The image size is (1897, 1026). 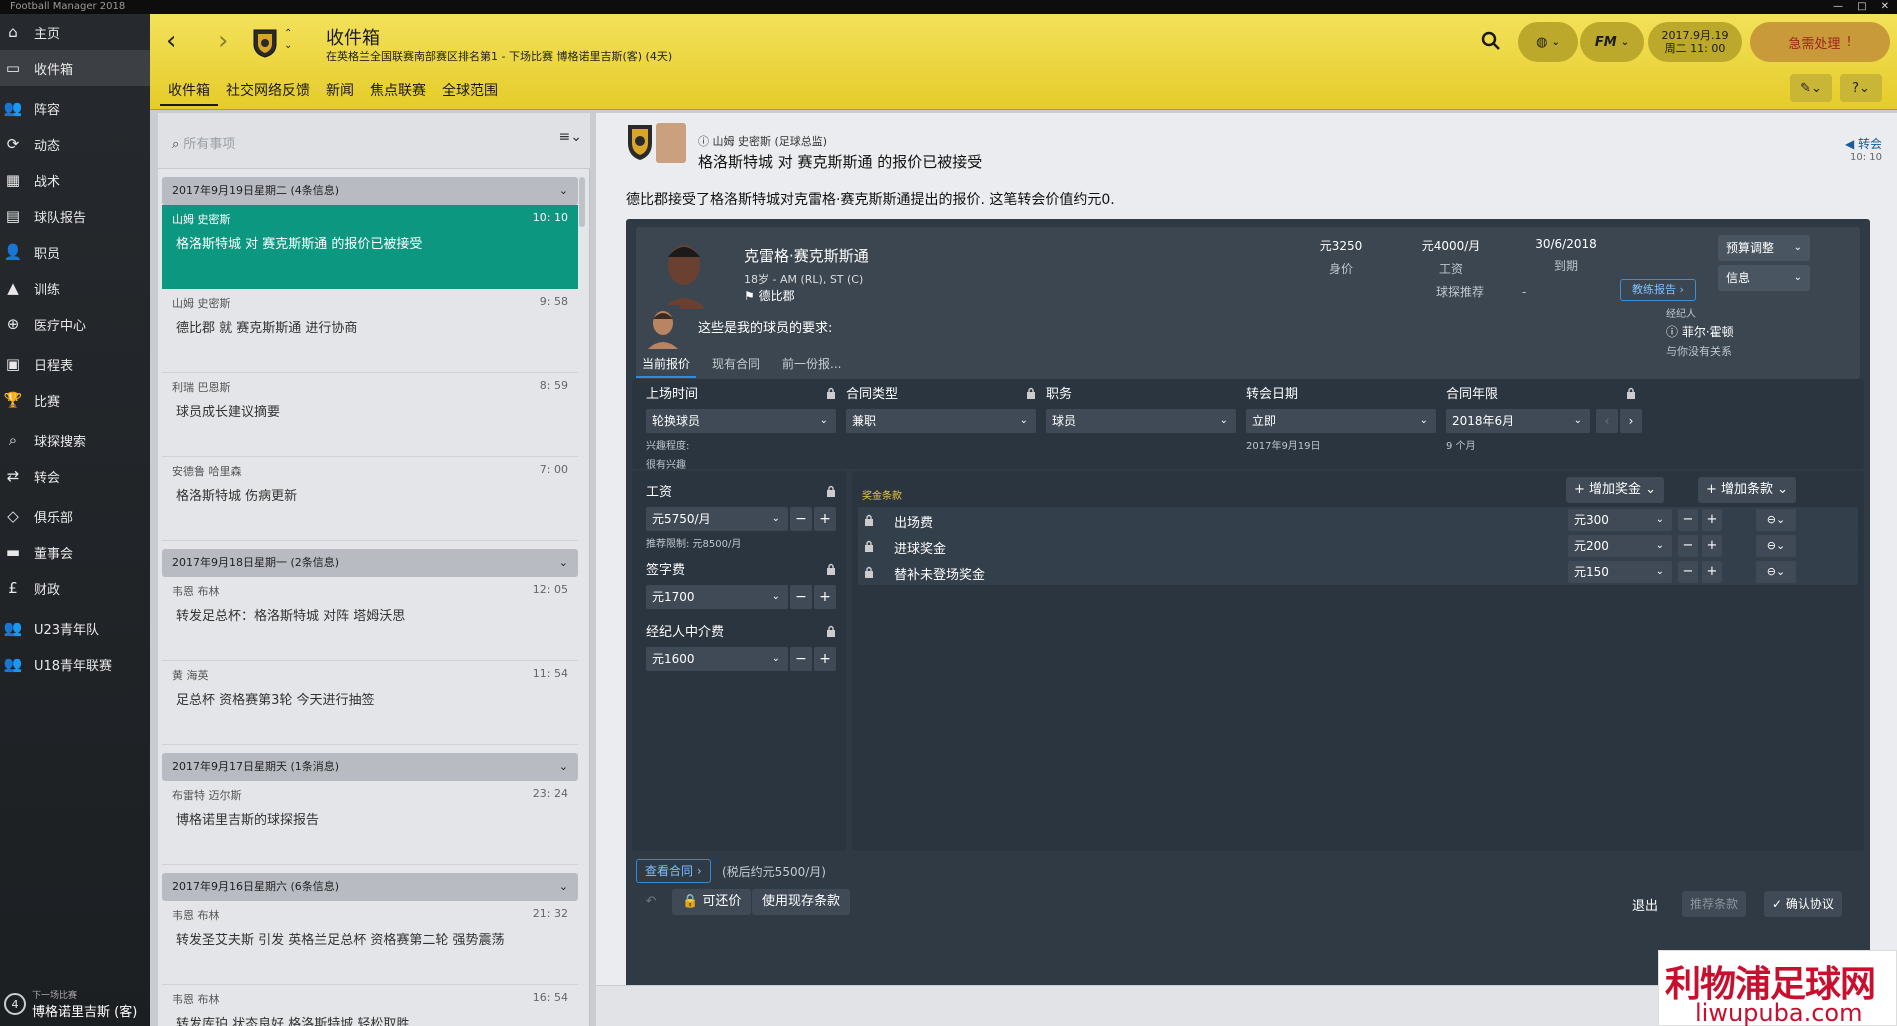 I want to click on edit-menu-button: ✎⌄, so click(x=1811, y=88).